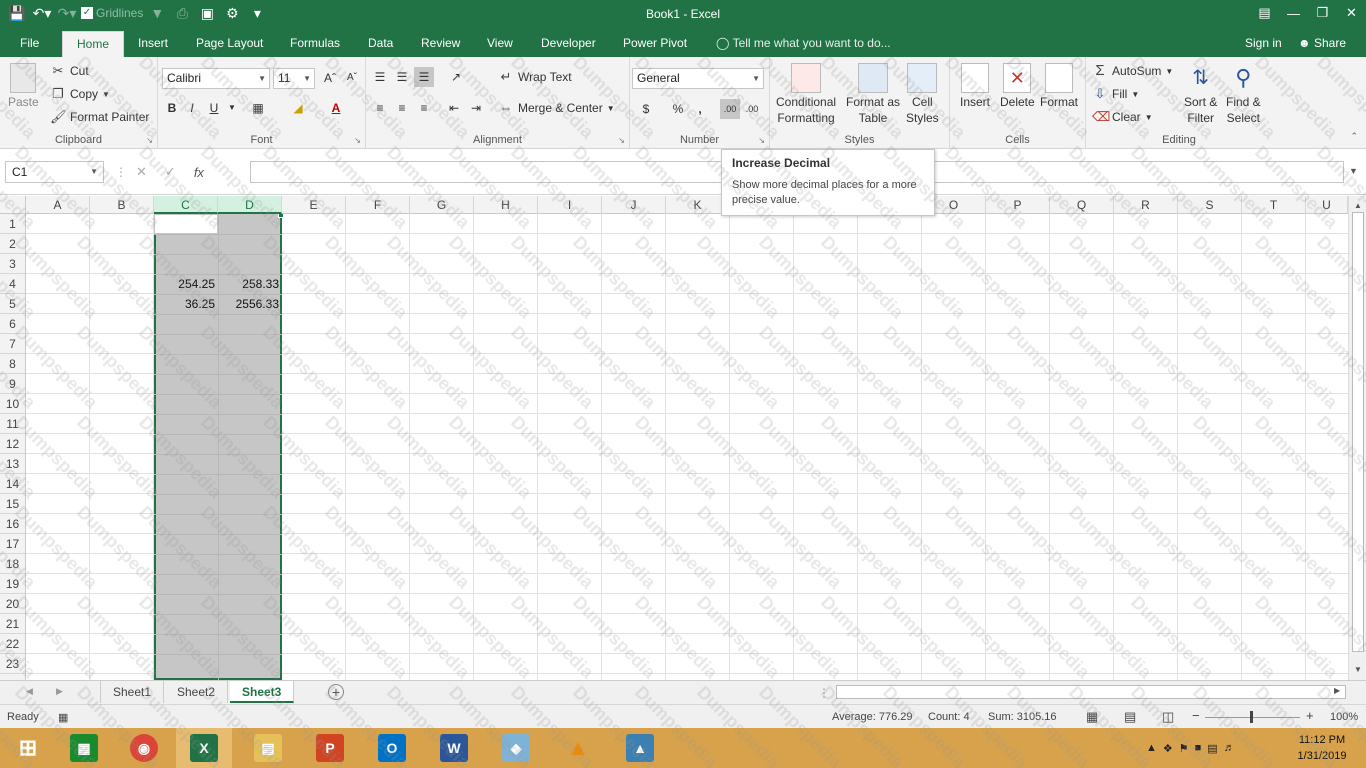 The height and width of the screenshot is (768, 1366). Describe the element at coordinates (315, 42) in the screenshot. I see `tab-formulas: Formulas` at that location.